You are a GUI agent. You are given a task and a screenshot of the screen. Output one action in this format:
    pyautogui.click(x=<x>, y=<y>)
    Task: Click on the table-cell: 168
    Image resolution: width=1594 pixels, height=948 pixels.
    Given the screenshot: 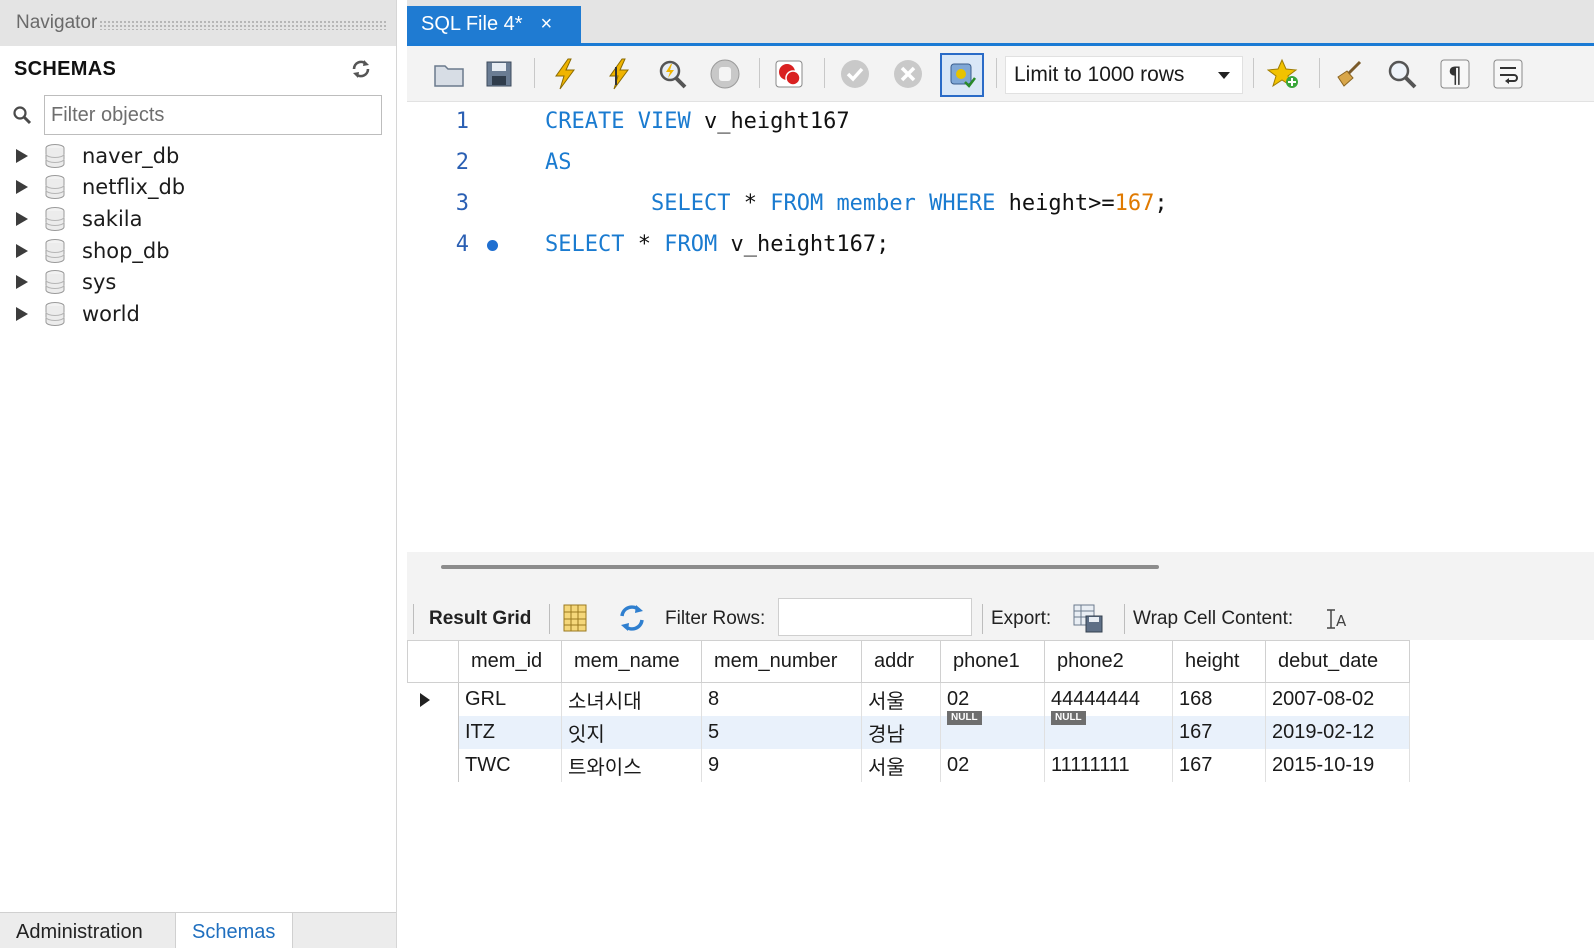 What is the action you would take?
    pyautogui.click(x=1219, y=699)
    